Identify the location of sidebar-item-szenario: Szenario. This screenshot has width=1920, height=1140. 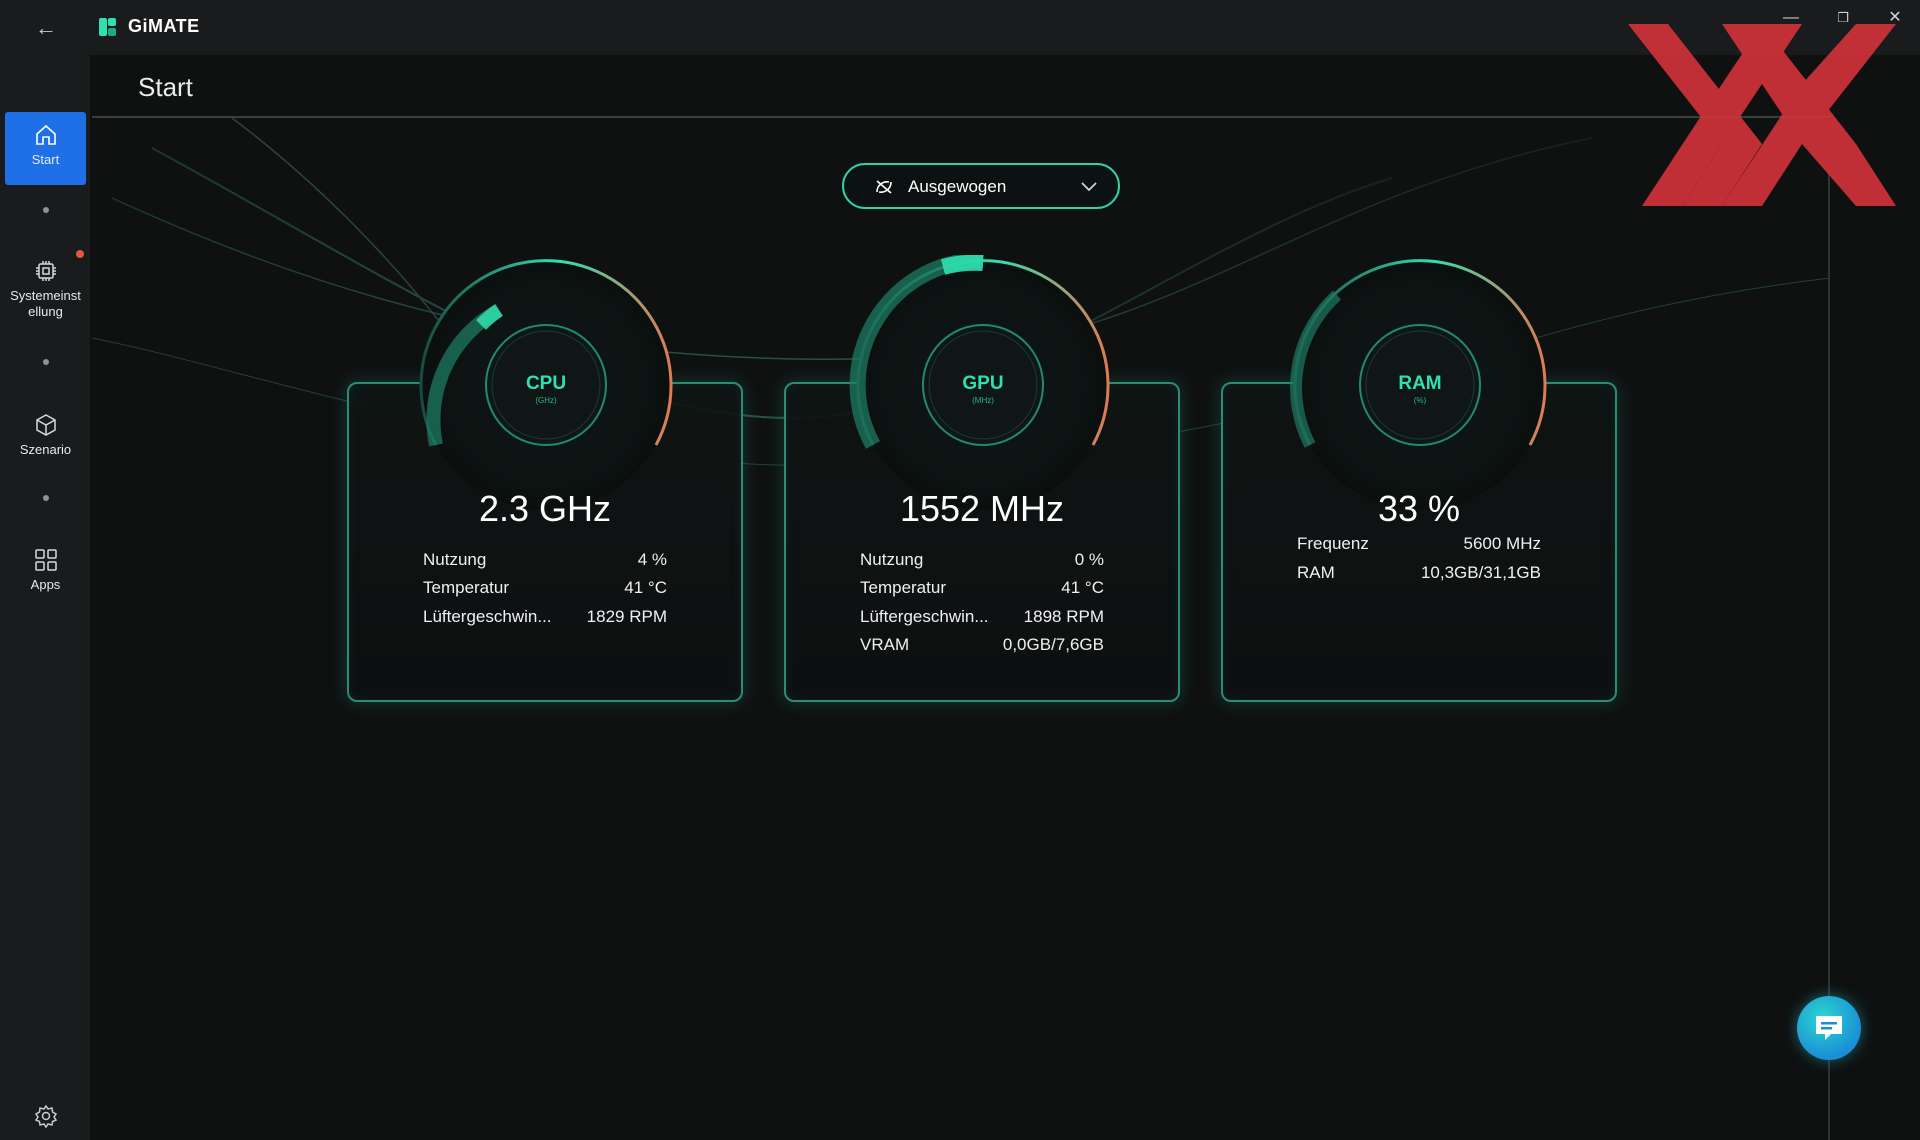
(45, 442).